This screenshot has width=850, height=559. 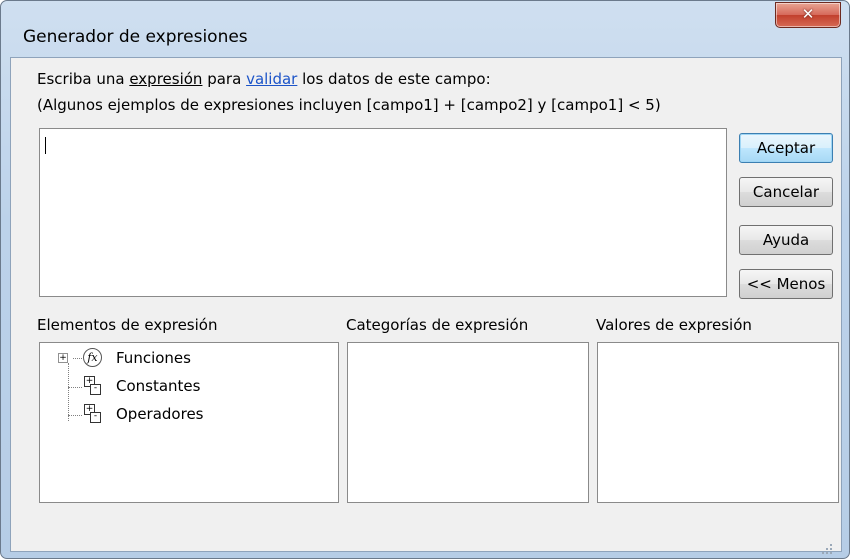 What do you see at coordinates (135, 37) in the screenshot?
I see `window-title: Generador de expresiones` at bounding box center [135, 37].